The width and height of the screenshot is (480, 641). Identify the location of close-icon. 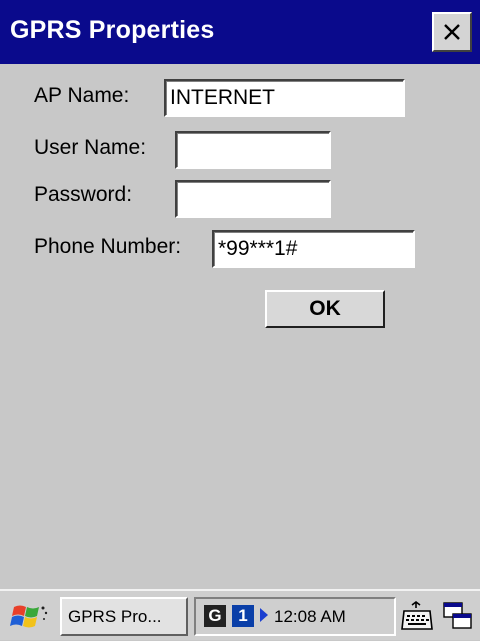
(452, 32).